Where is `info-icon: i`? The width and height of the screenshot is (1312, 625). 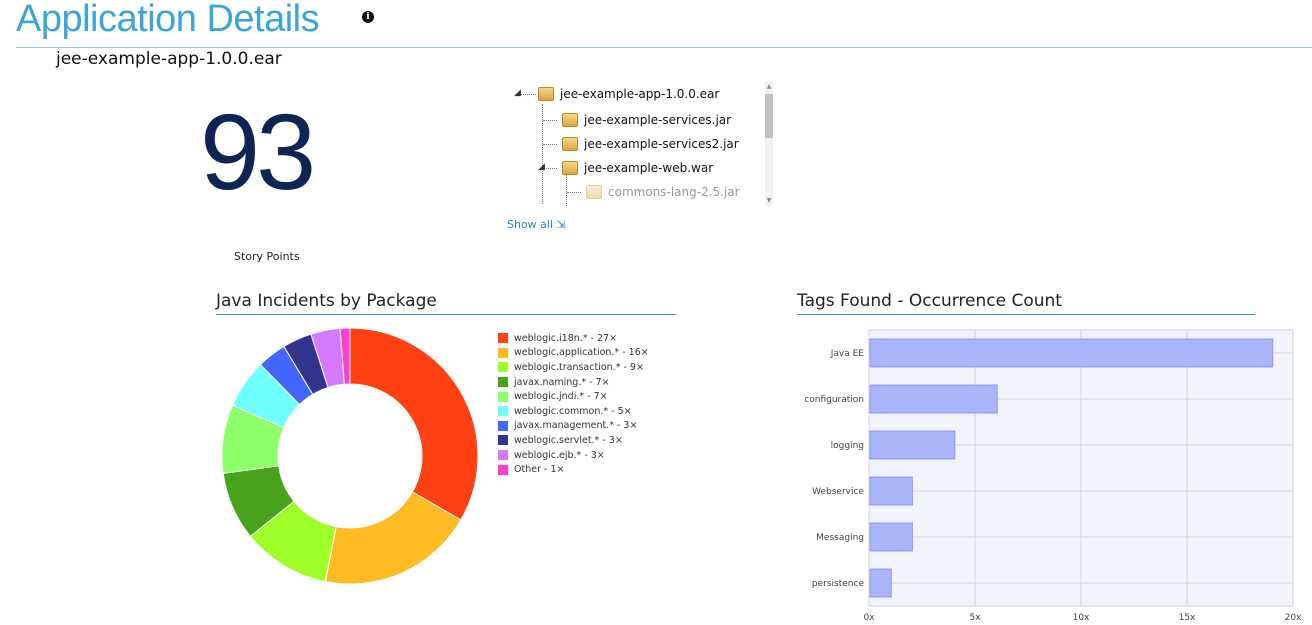
info-icon: i is located at coordinates (368, 17).